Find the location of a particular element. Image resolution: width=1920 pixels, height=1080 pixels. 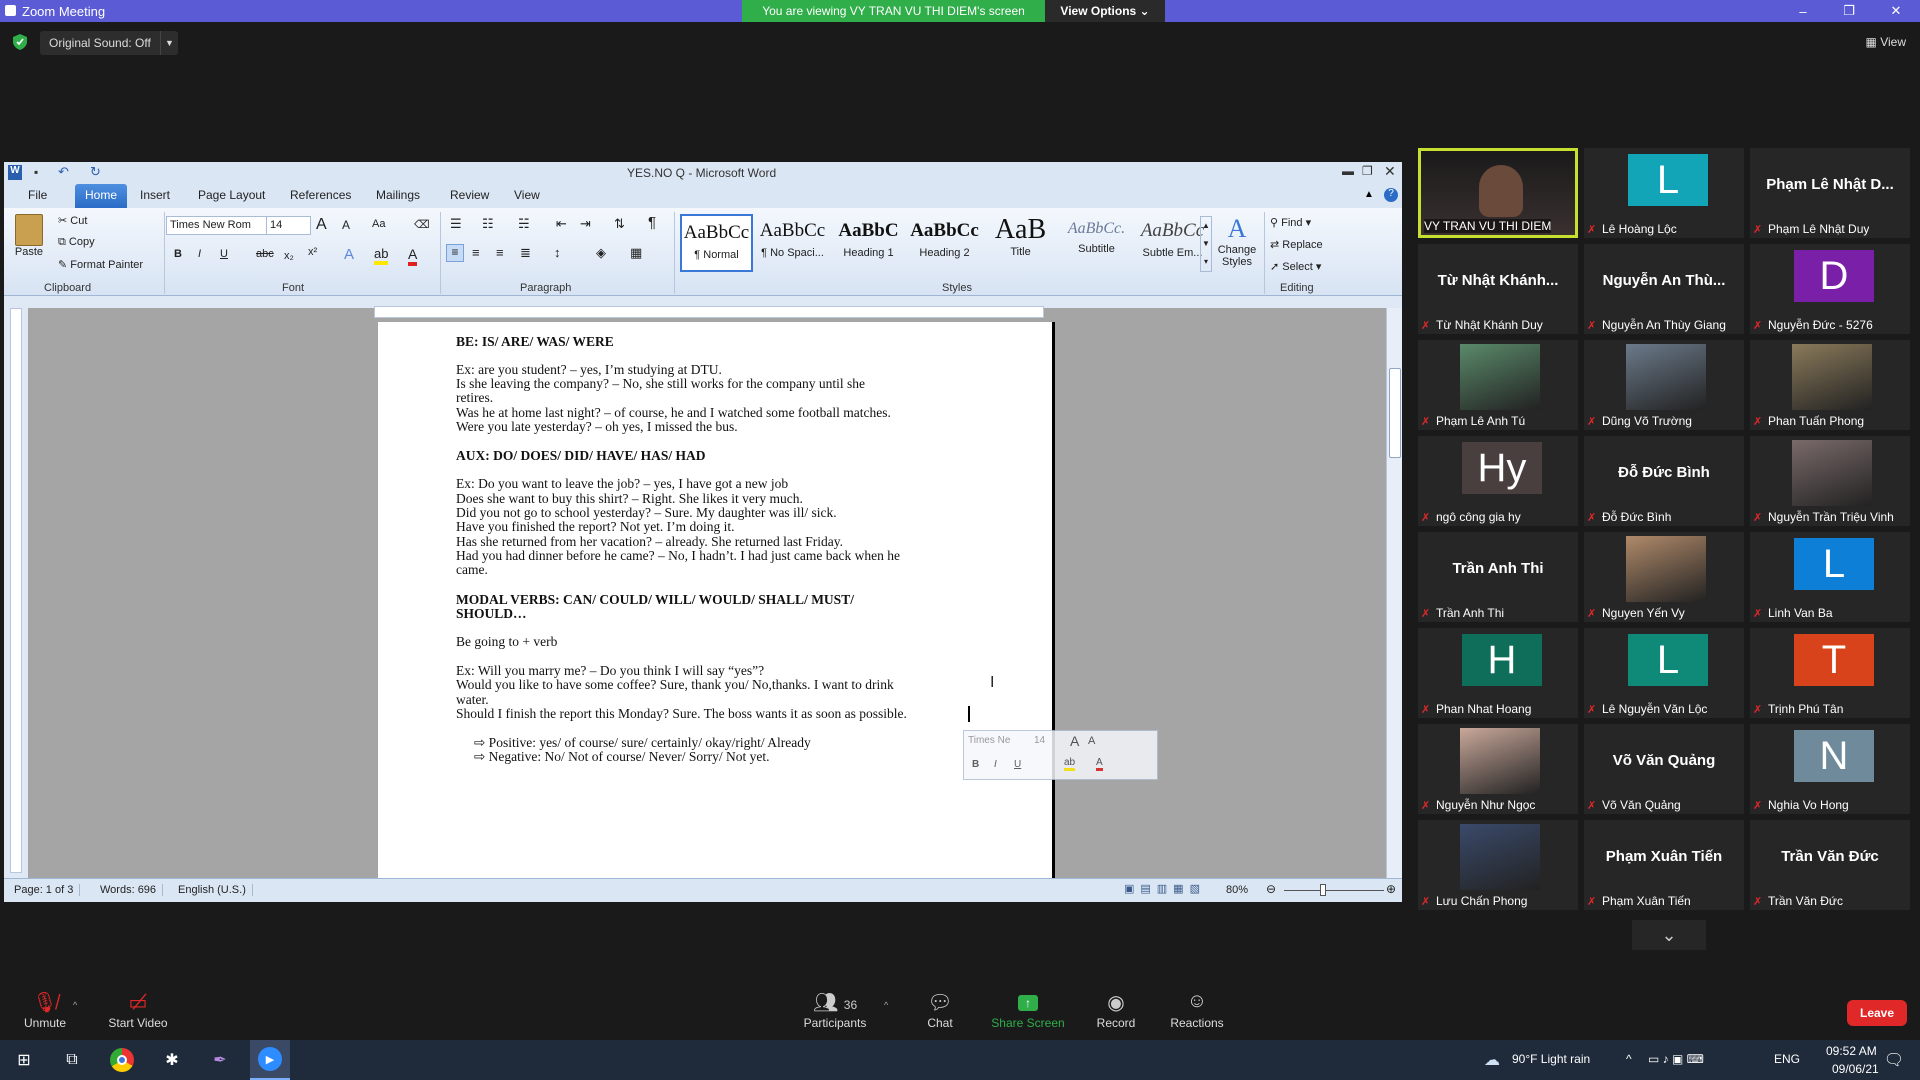

shading-icon: ◈ is located at coordinates (601, 253).